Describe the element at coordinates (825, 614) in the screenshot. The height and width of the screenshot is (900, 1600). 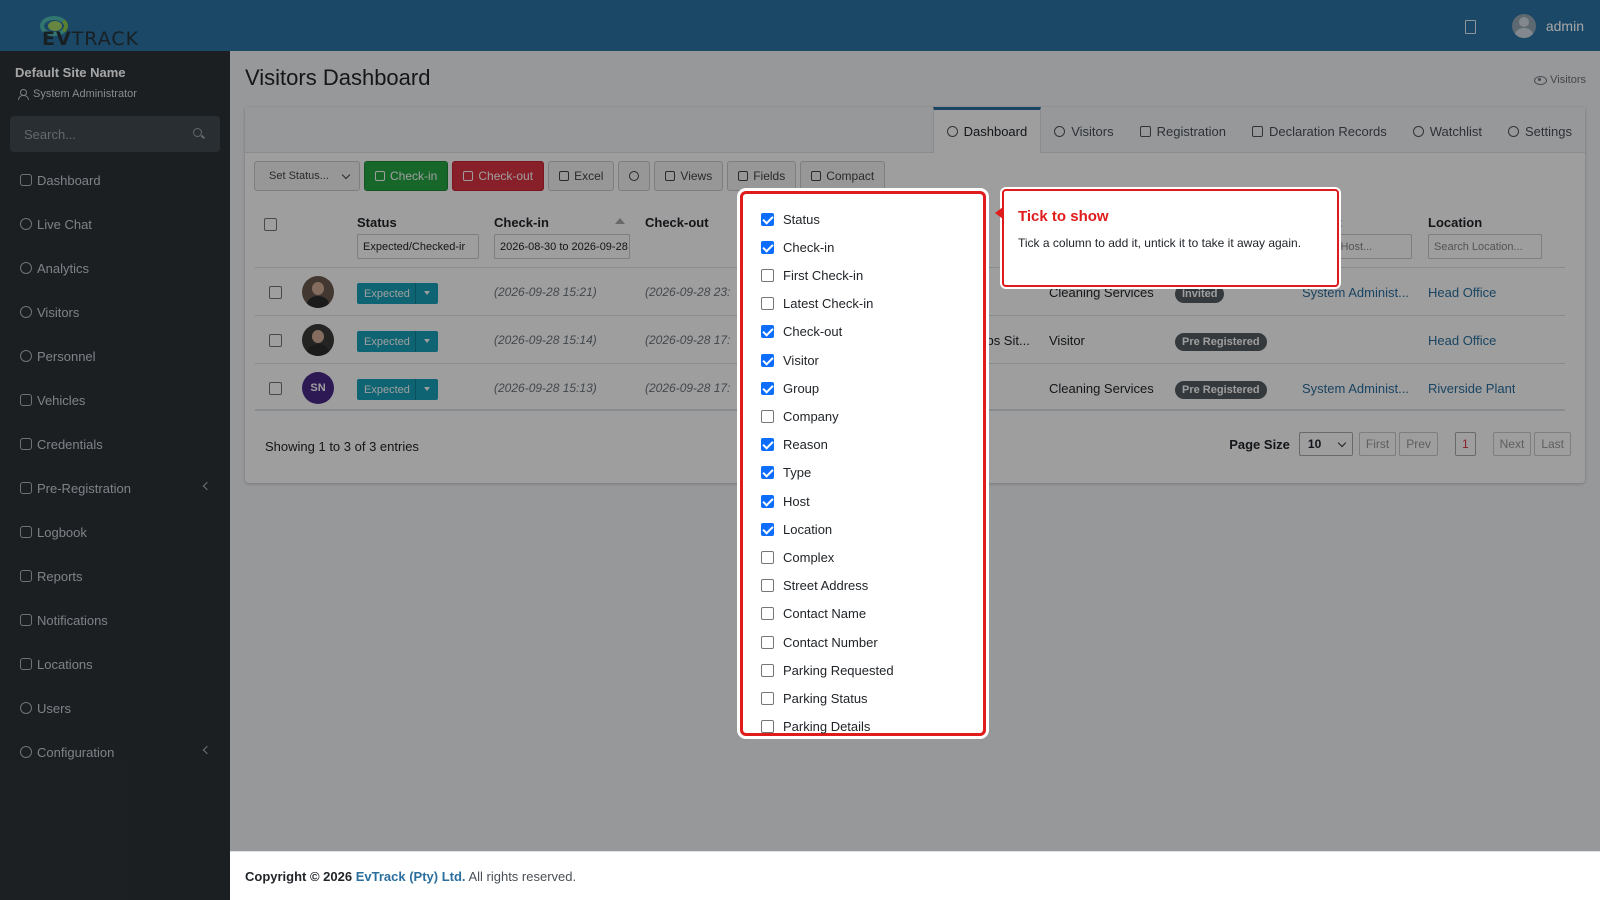
I see `field-label: Contact Name` at that location.